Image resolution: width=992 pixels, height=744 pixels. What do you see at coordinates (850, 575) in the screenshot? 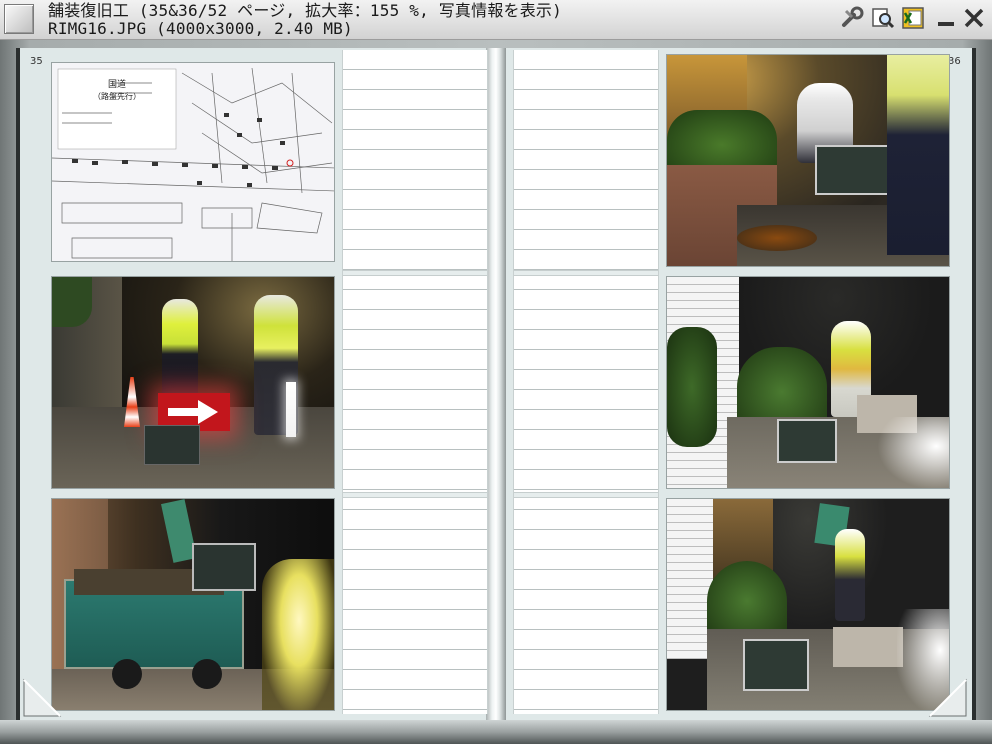
I see `worker` at bounding box center [850, 575].